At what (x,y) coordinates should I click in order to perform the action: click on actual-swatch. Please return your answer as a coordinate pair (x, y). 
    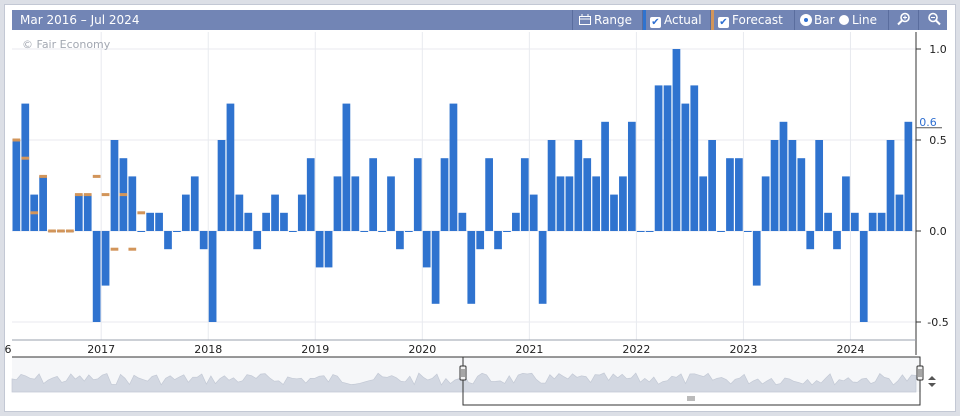
    Looking at the image, I should click on (644, 20).